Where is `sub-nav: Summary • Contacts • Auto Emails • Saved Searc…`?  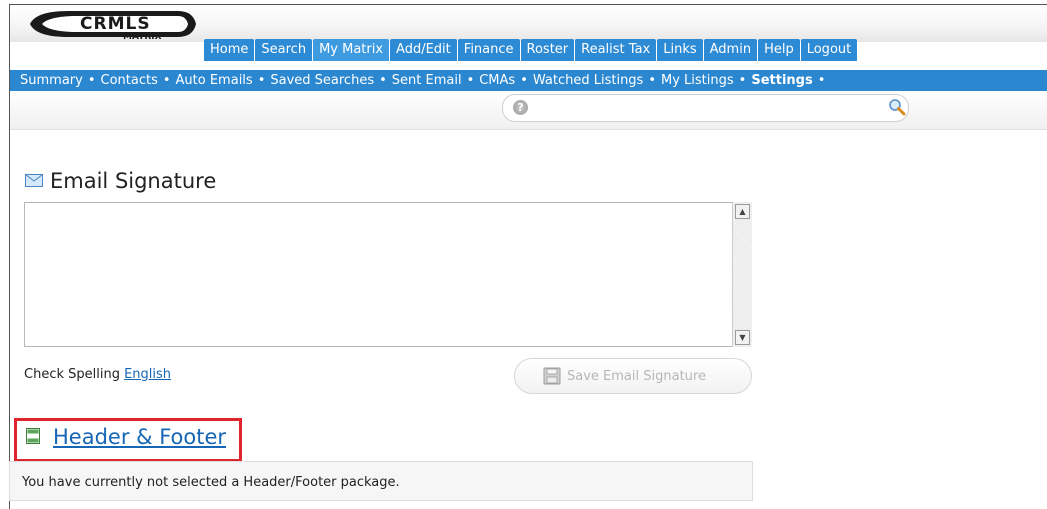
sub-nav: Summary • Contacts • Auto Emails • Saved Searc… is located at coordinates (528, 80).